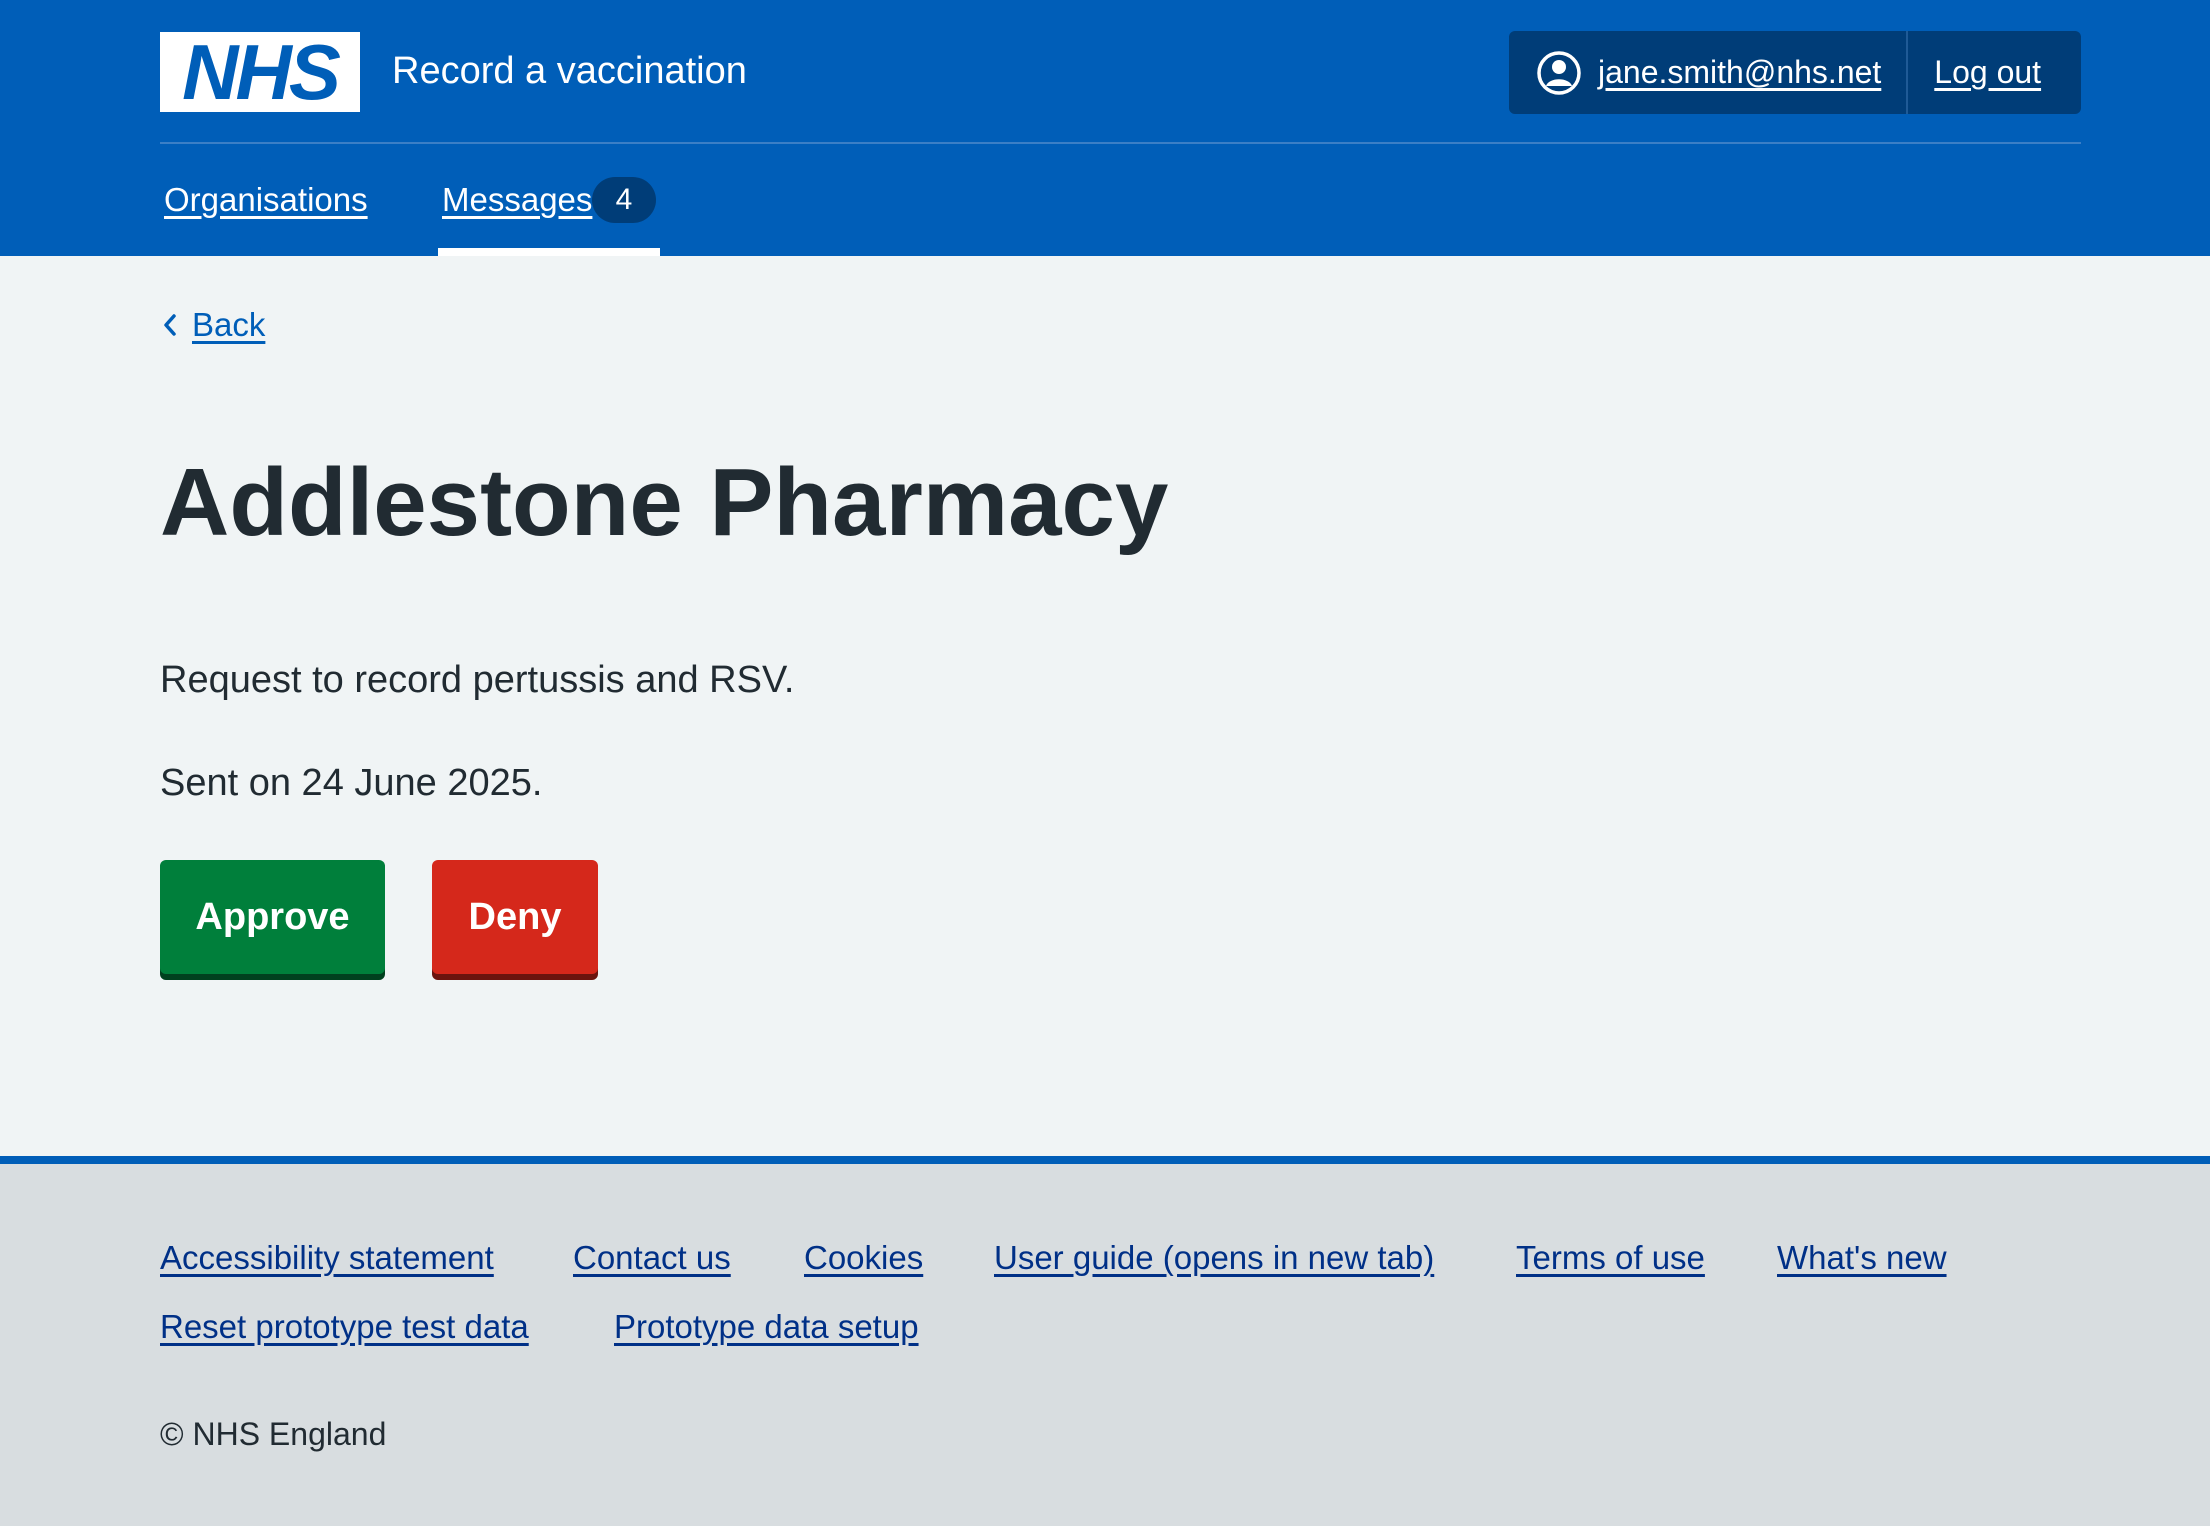  I want to click on nhs-logo-text: NHS, so click(261, 72).